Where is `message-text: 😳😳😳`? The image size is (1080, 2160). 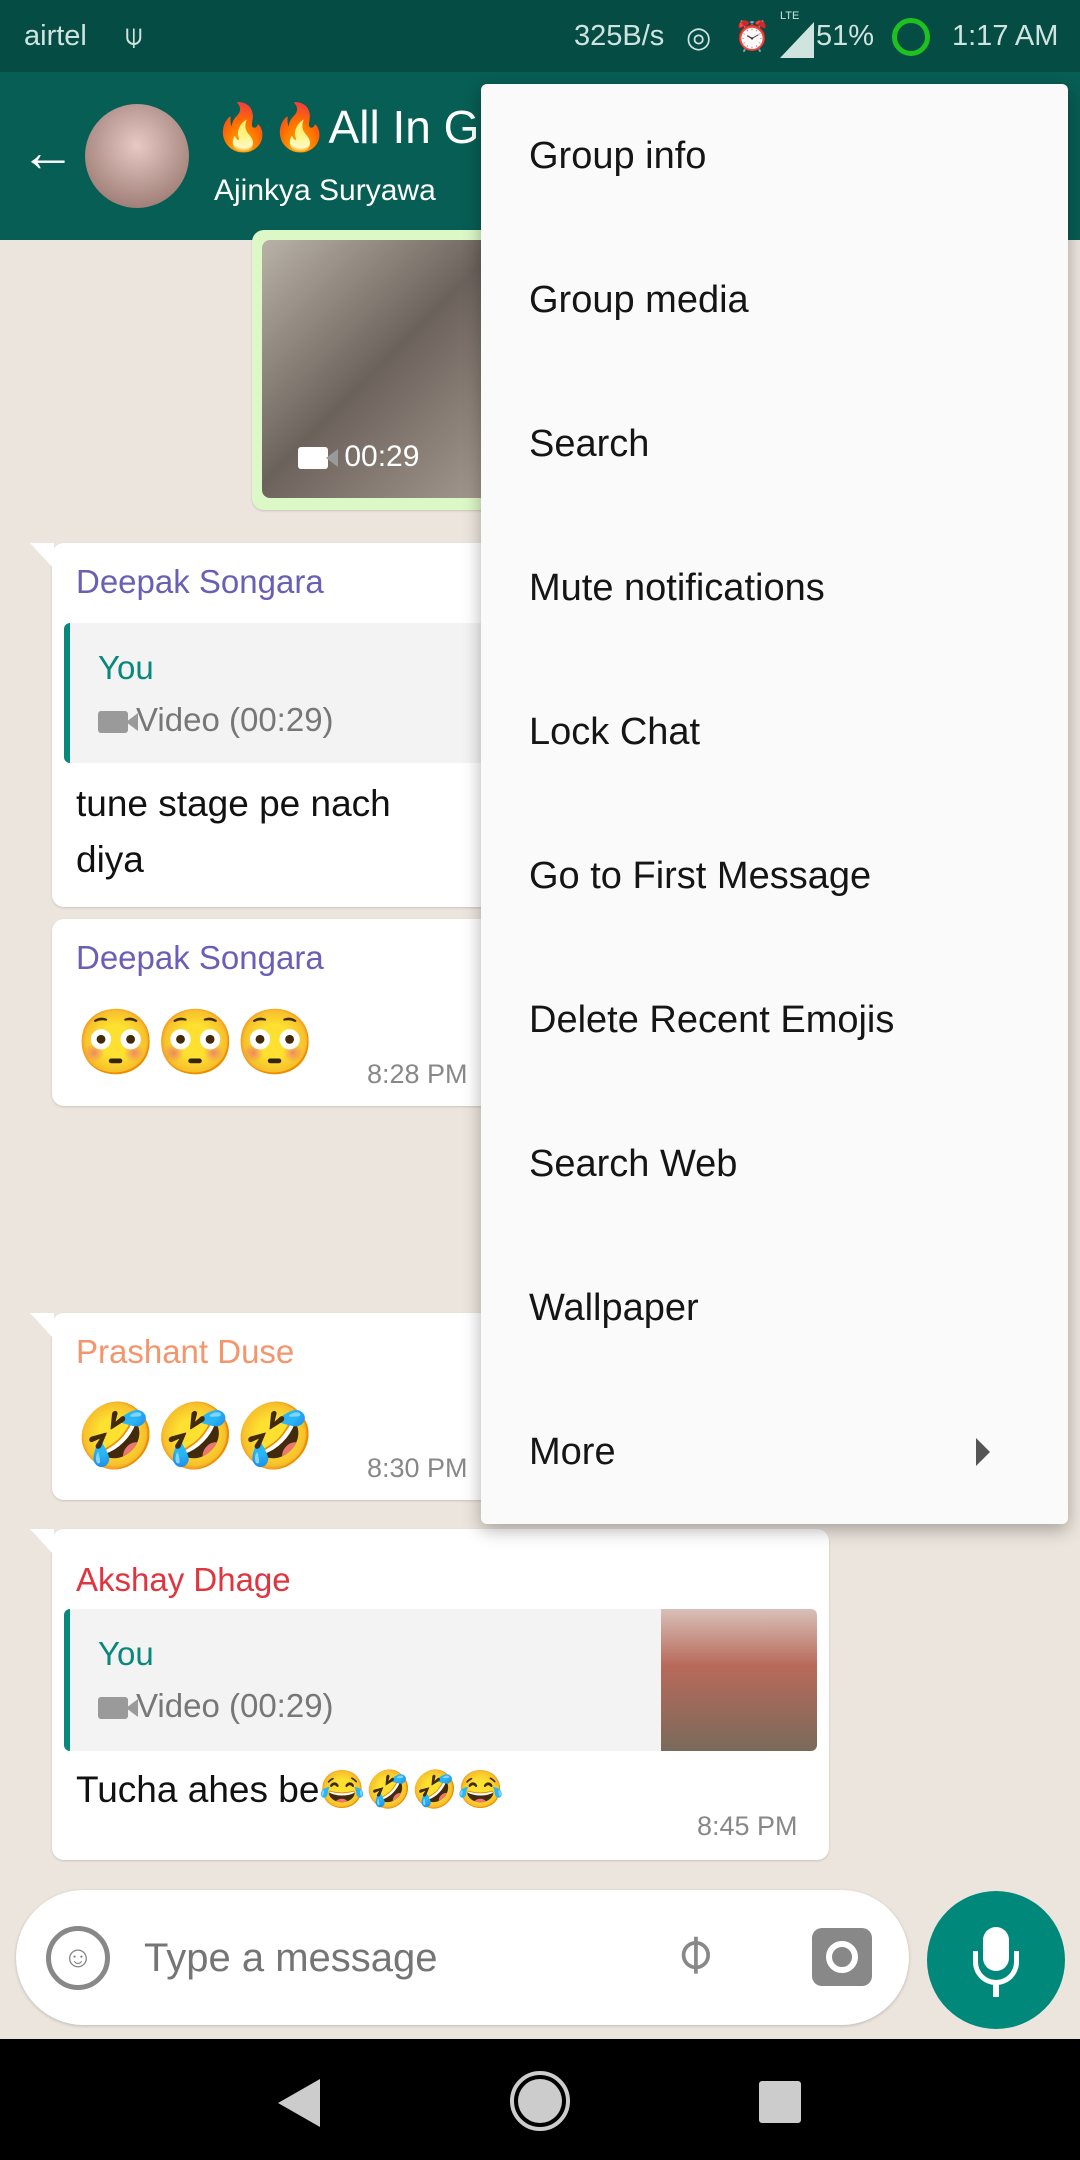
message-text: 😳😳😳 is located at coordinates (196, 1042).